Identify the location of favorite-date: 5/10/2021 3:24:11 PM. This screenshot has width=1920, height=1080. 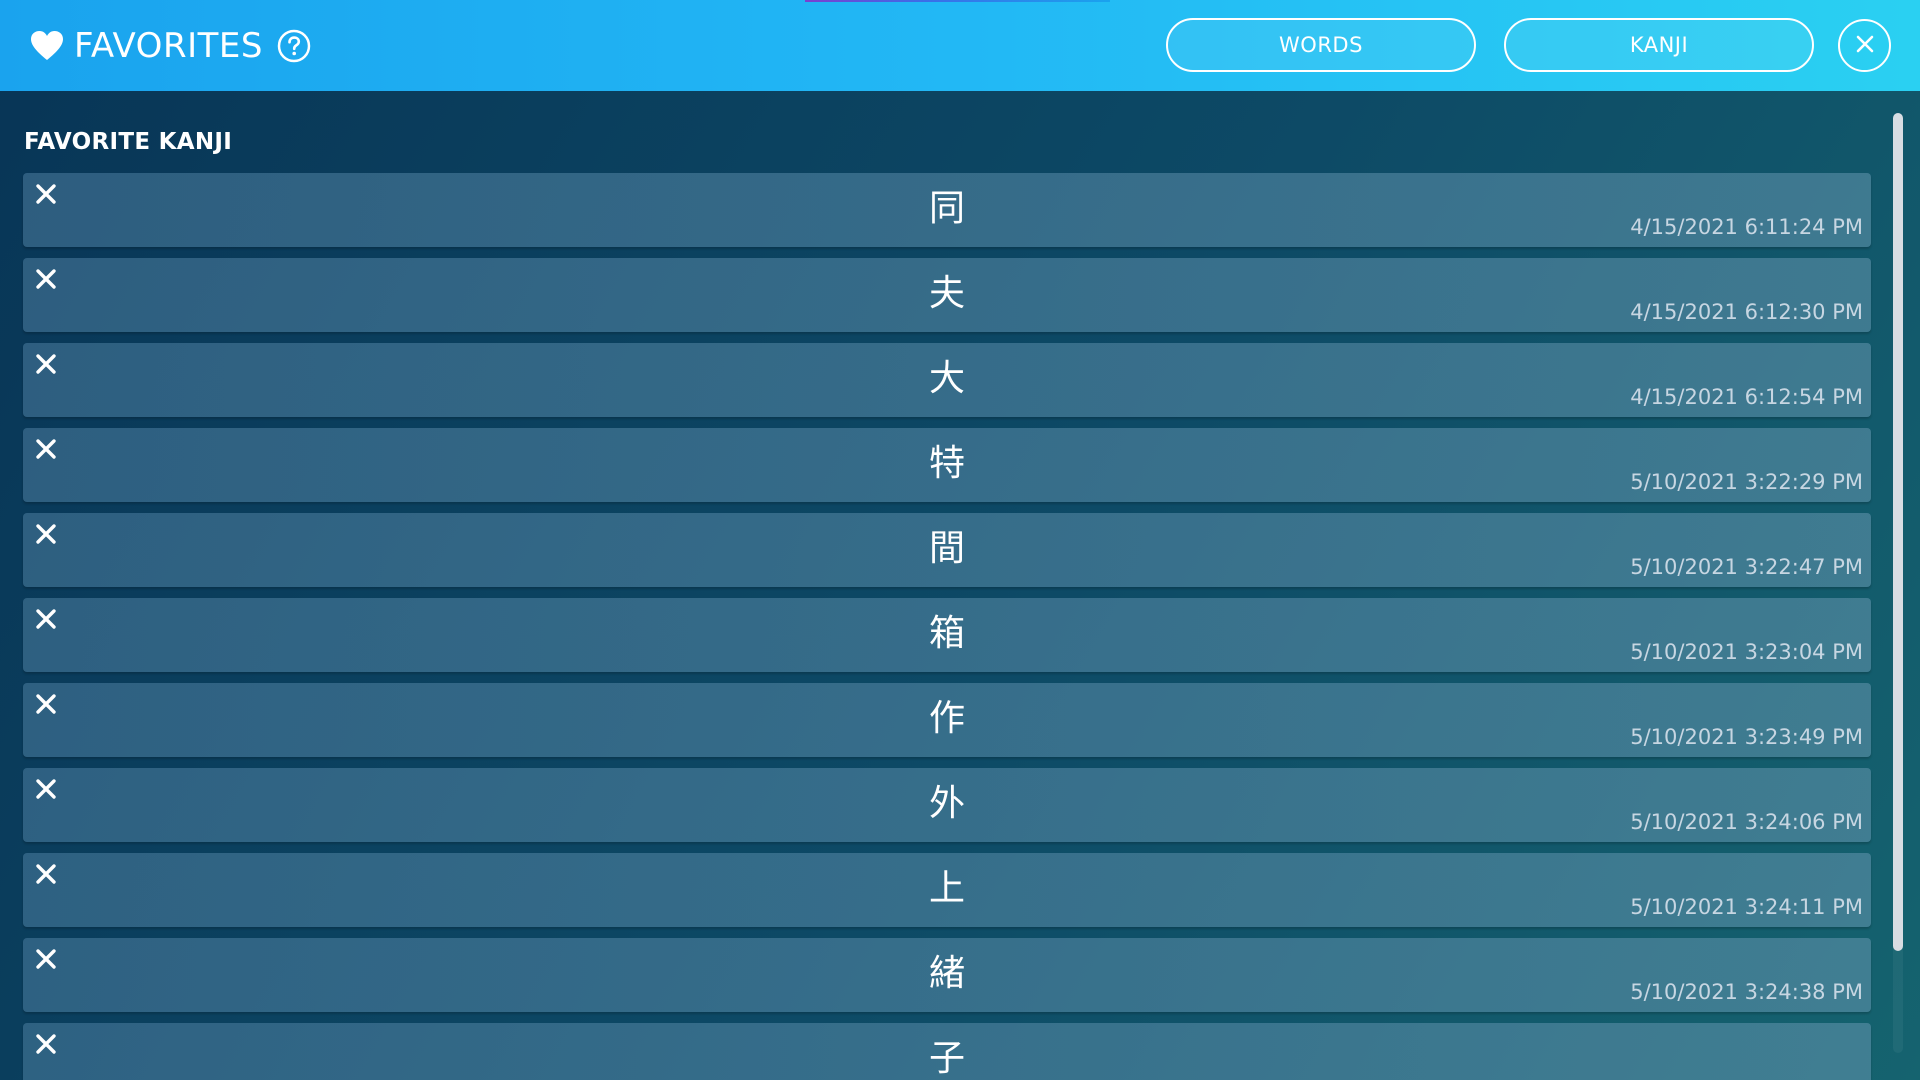
(1746, 907).